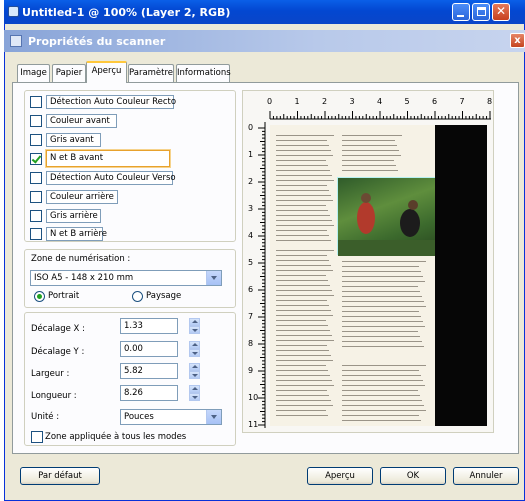  I want to click on checkbox-n-et-b-avant, so click(36, 159).